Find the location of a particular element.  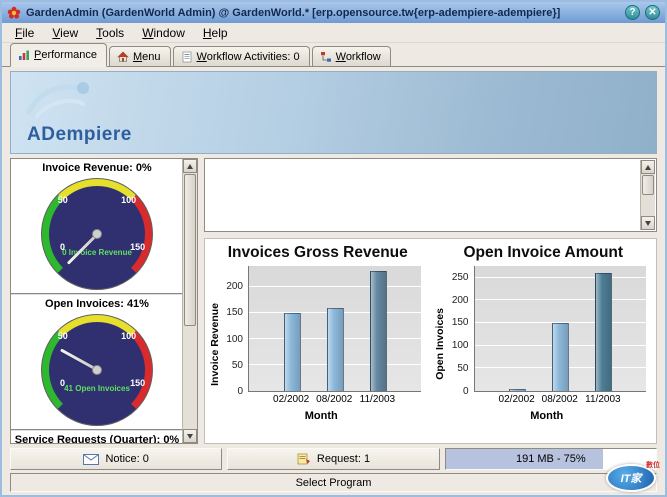

tab-performance: Performance is located at coordinates (58, 55).